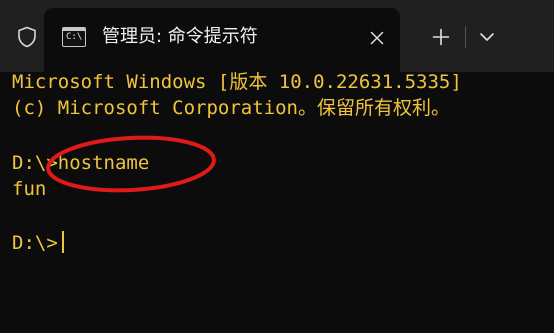 The width and height of the screenshot is (554, 333). Describe the element at coordinates (63, 242) in the screenshot. I see `text-cursor` at that location.